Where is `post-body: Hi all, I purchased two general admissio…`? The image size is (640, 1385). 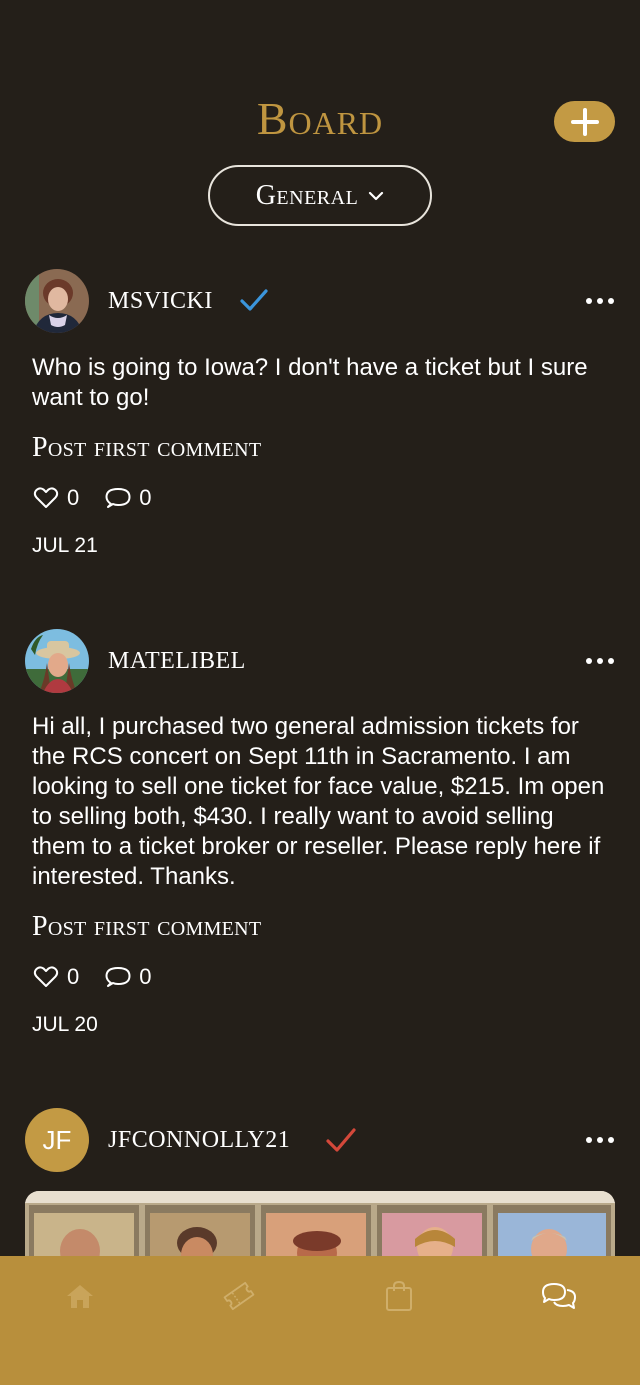
post-body: Hi all, I purchased two general admissio… is located at coordinates (318, 801).